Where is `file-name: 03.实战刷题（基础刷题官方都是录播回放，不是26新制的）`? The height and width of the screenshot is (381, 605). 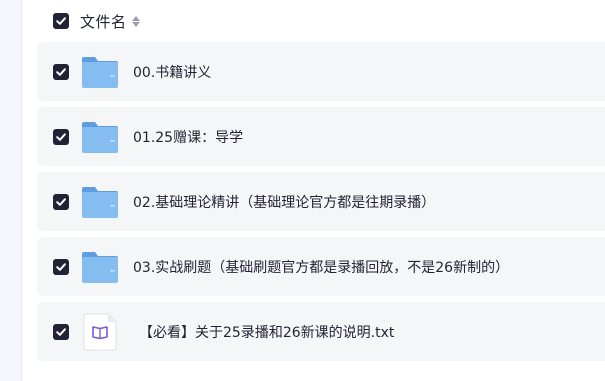 file-name: 03.实战刷题（基础刷题官方都是录播回放，不是26新制的） is located at coordinates (321, 267).